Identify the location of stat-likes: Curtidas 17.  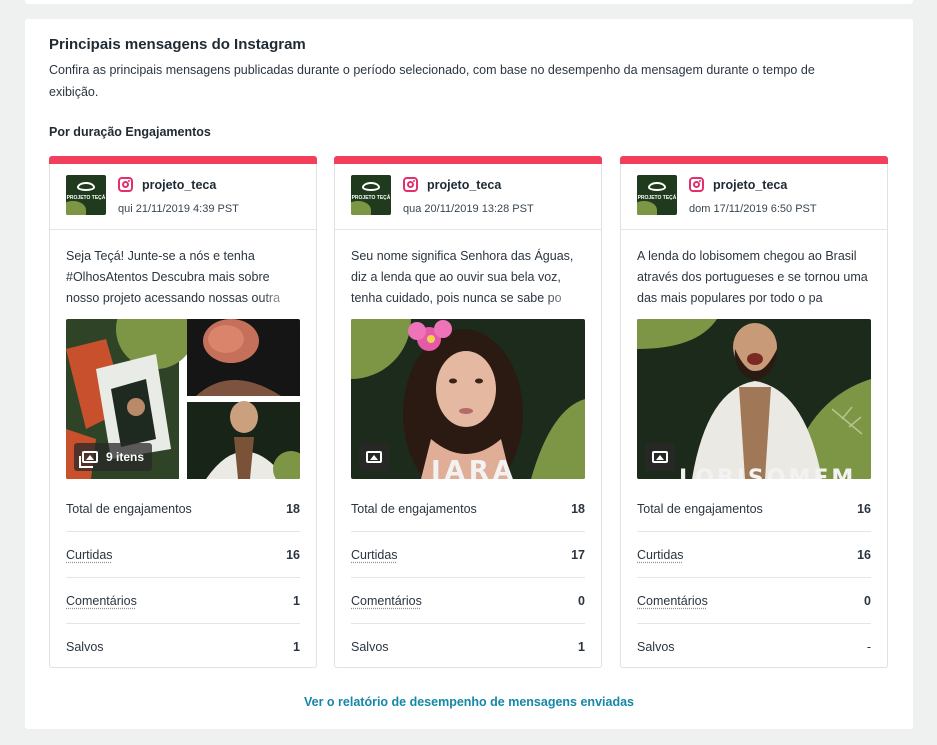
(468, 555).